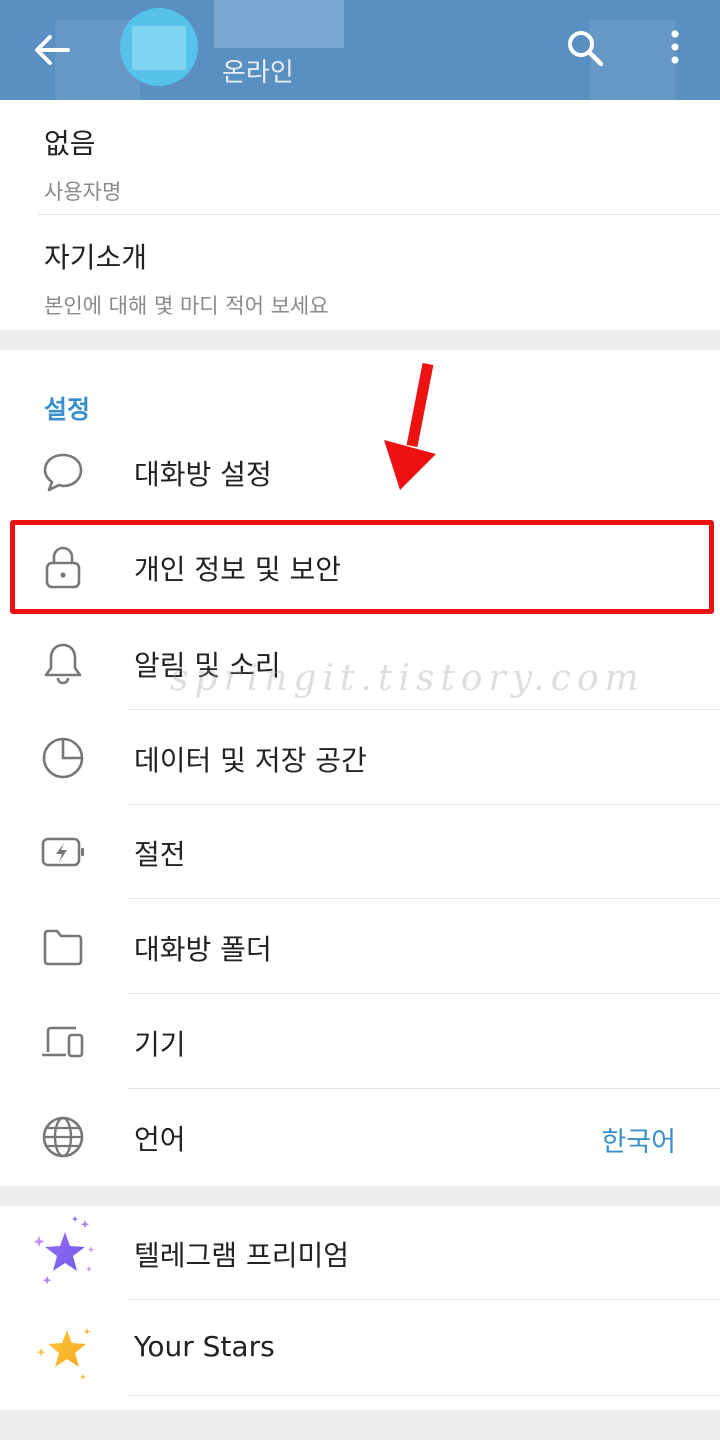  I want to click on online-status: 온라인, so click(258, 73).